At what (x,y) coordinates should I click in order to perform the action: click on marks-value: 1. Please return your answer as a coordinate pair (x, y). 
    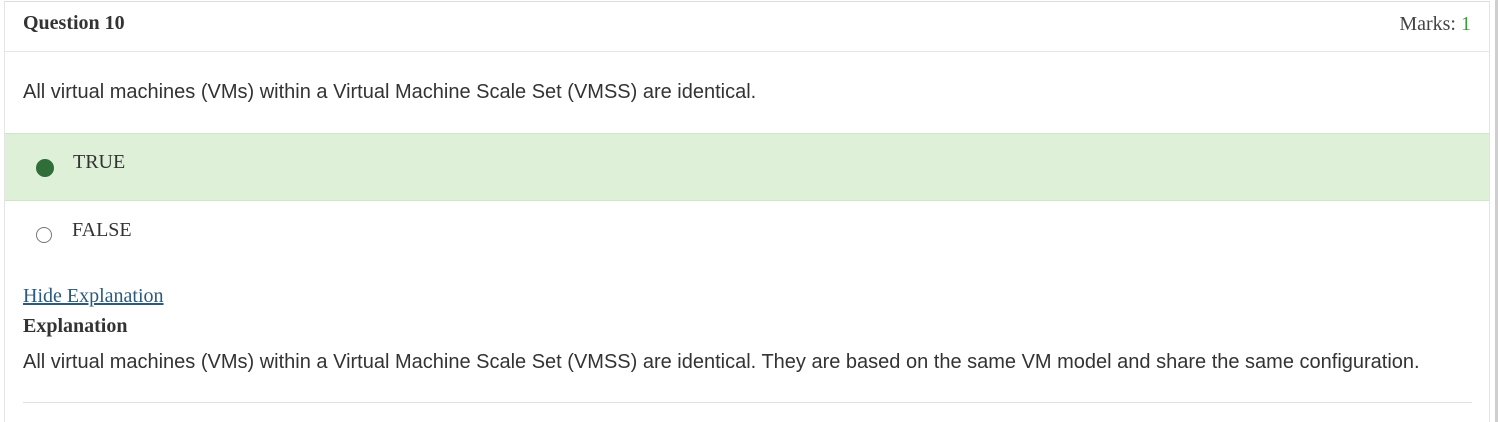
    Looking at the image, I should click on (1466, 24).